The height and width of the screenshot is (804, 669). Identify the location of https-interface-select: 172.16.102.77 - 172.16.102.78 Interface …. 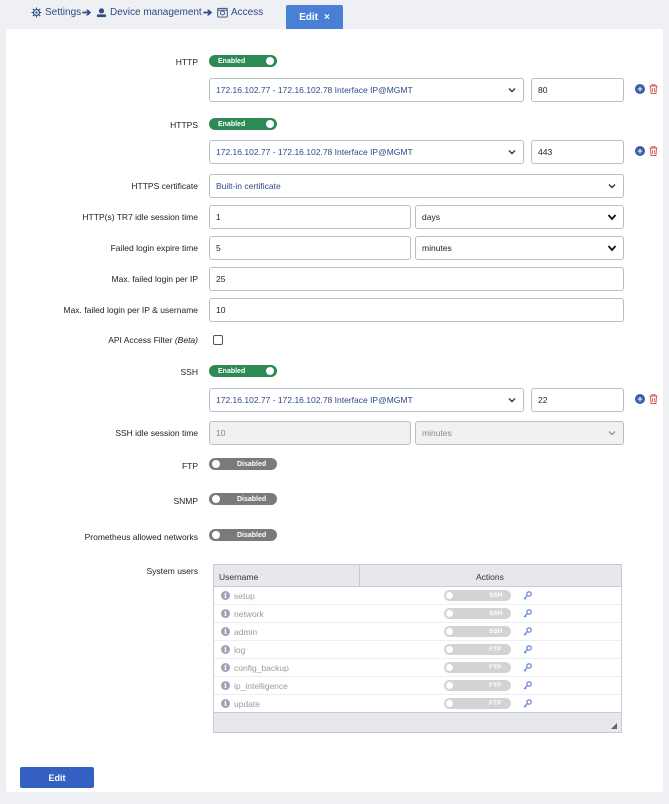
(366, 152).